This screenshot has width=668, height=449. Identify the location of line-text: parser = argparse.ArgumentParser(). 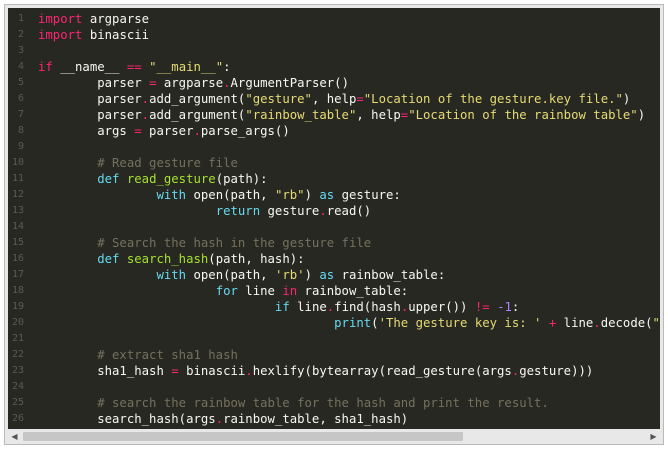
(193, 83).